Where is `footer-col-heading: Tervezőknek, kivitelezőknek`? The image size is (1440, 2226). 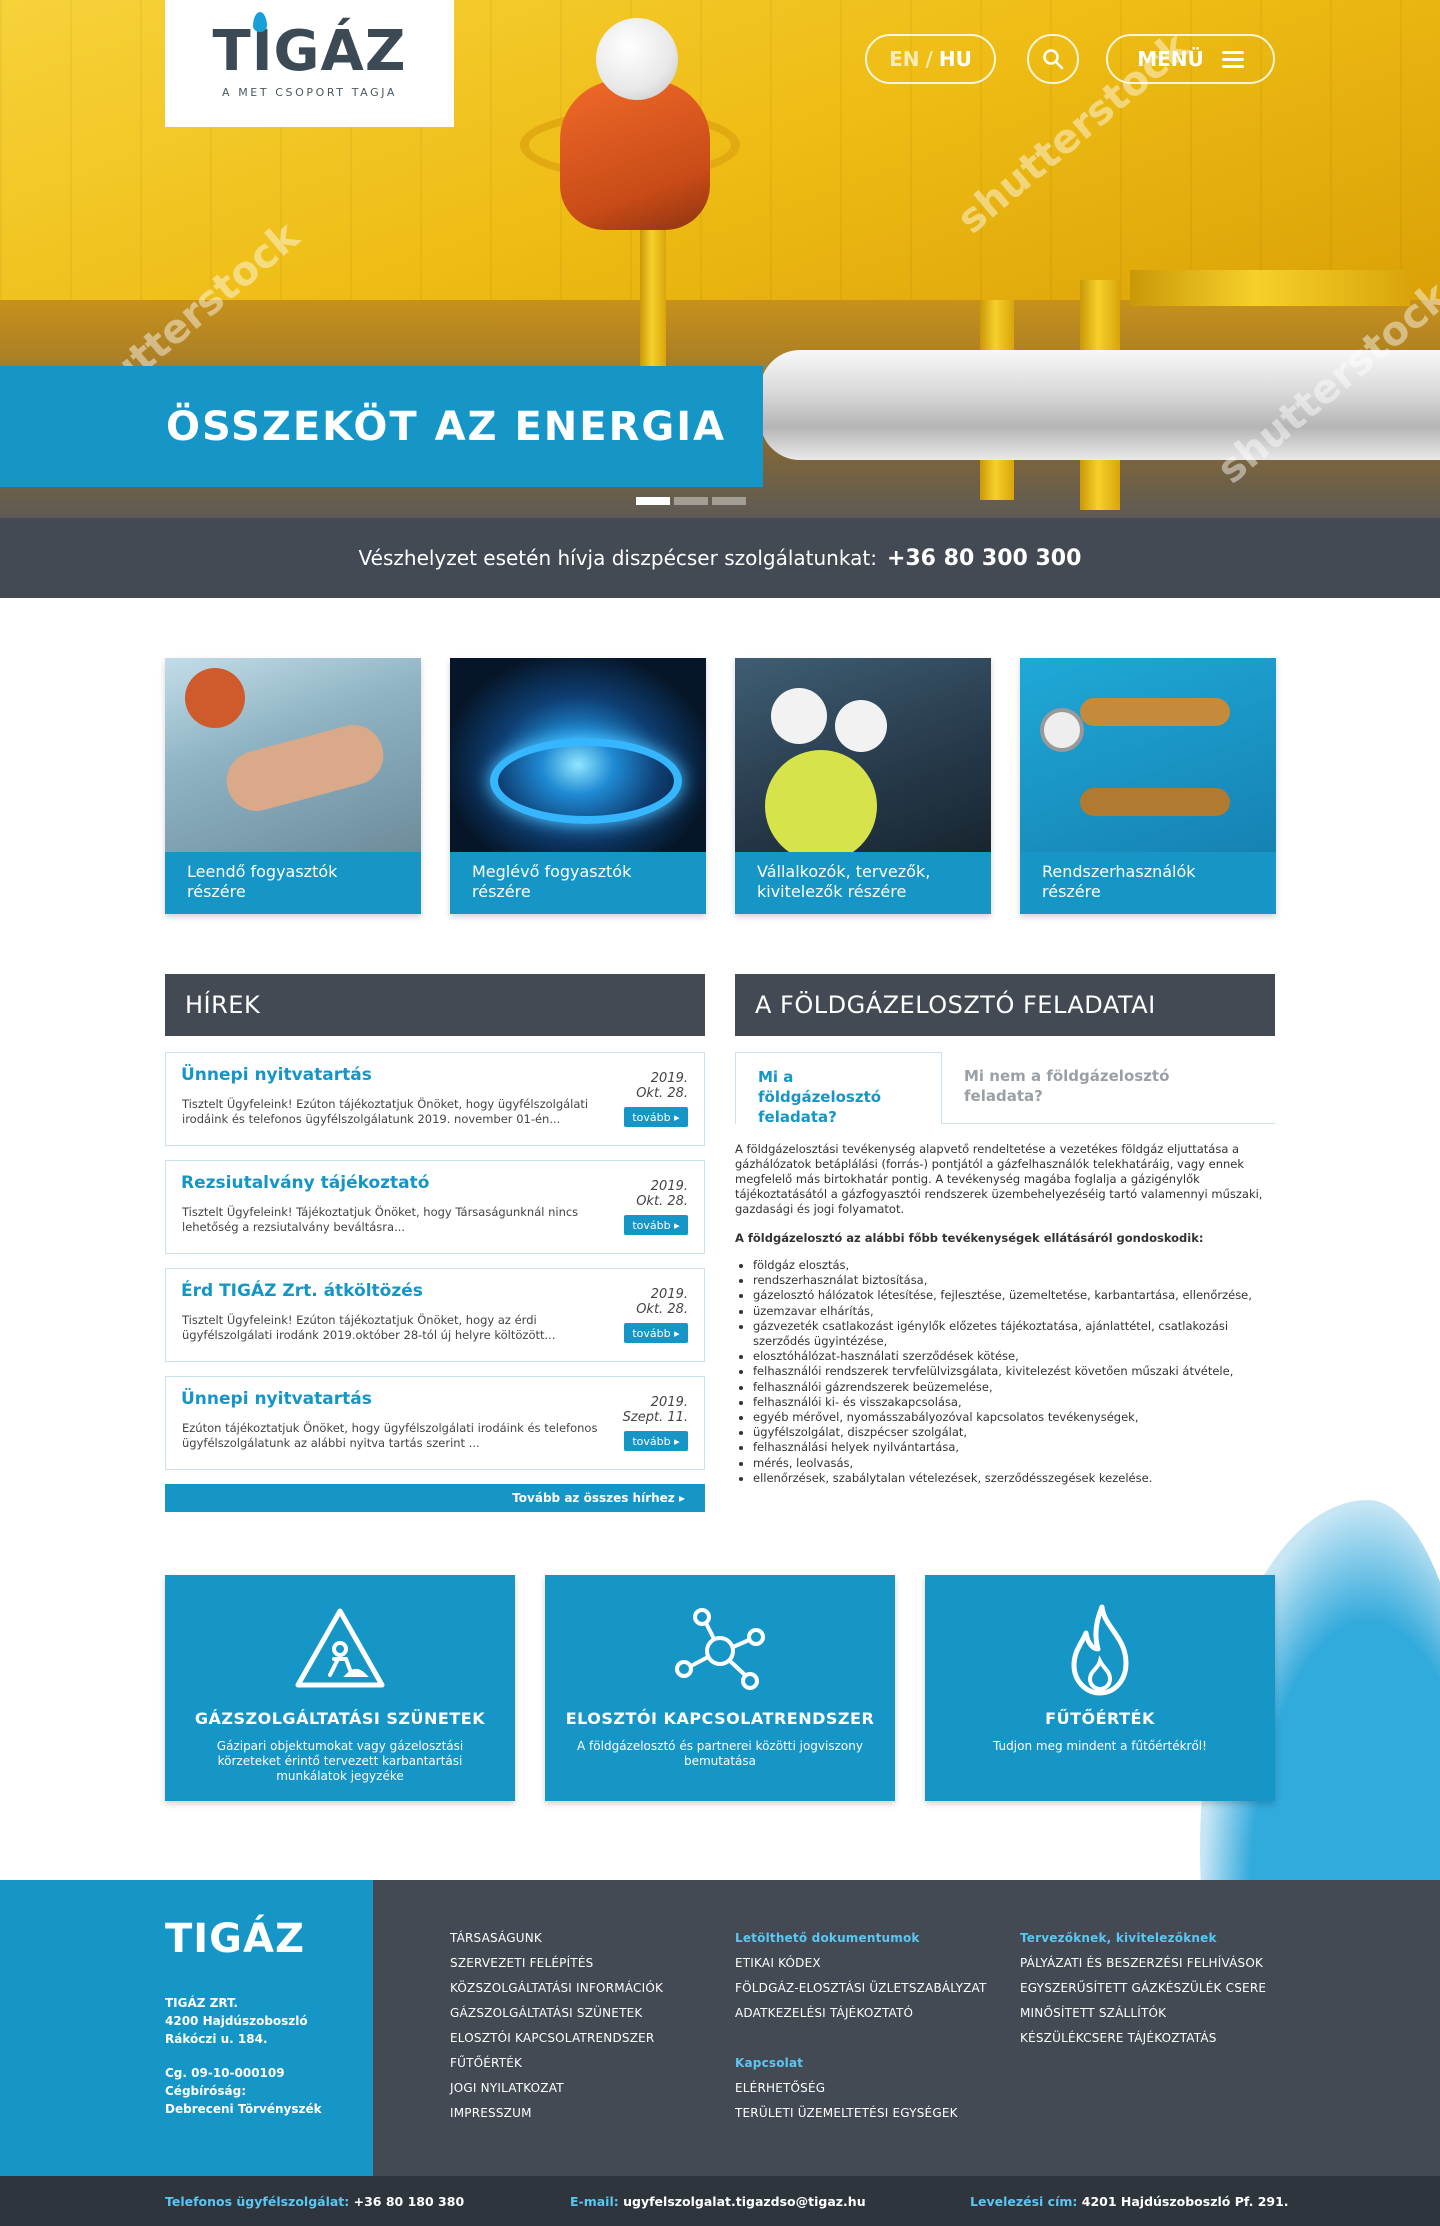 footer-col-heading: Tervezőknek, kivitelezőknek is located at coordinates (1118, 1938).